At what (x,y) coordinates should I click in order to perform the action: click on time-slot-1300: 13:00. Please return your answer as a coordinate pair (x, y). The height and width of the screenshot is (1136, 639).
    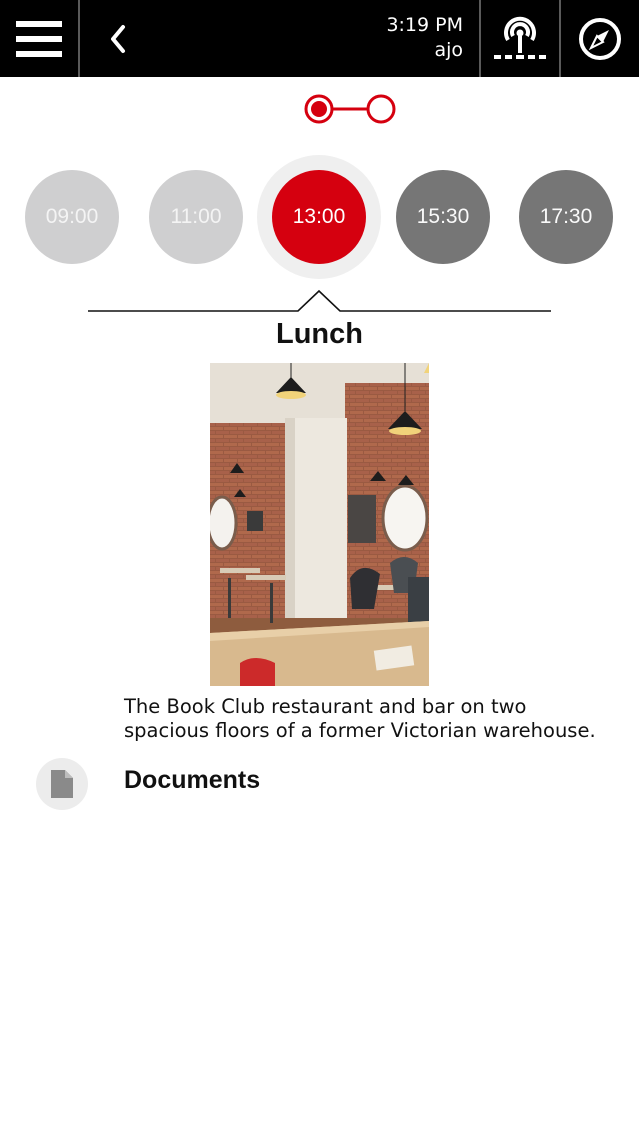
    Looking at the image, I should click on (319, 217).